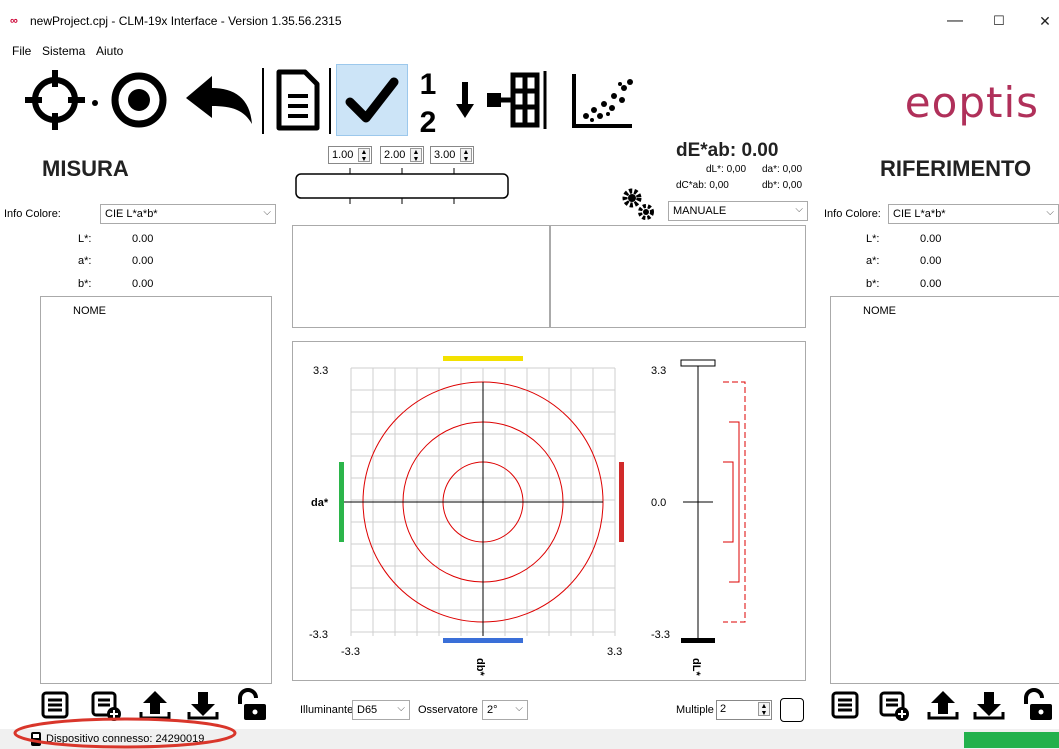 This screenshot has width=1059, height=749. I want to click on undo-button, so click(220, 100).